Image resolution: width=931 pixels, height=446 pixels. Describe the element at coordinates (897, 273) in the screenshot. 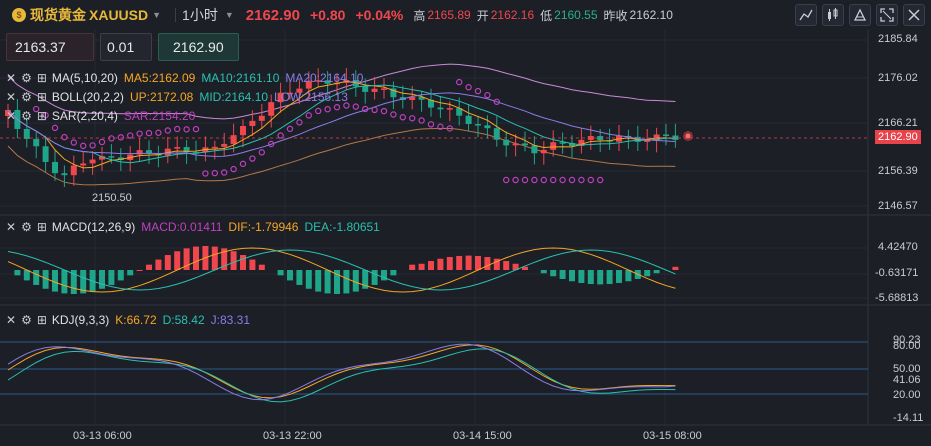

I see `macd-tick: -0.63171` at that location.